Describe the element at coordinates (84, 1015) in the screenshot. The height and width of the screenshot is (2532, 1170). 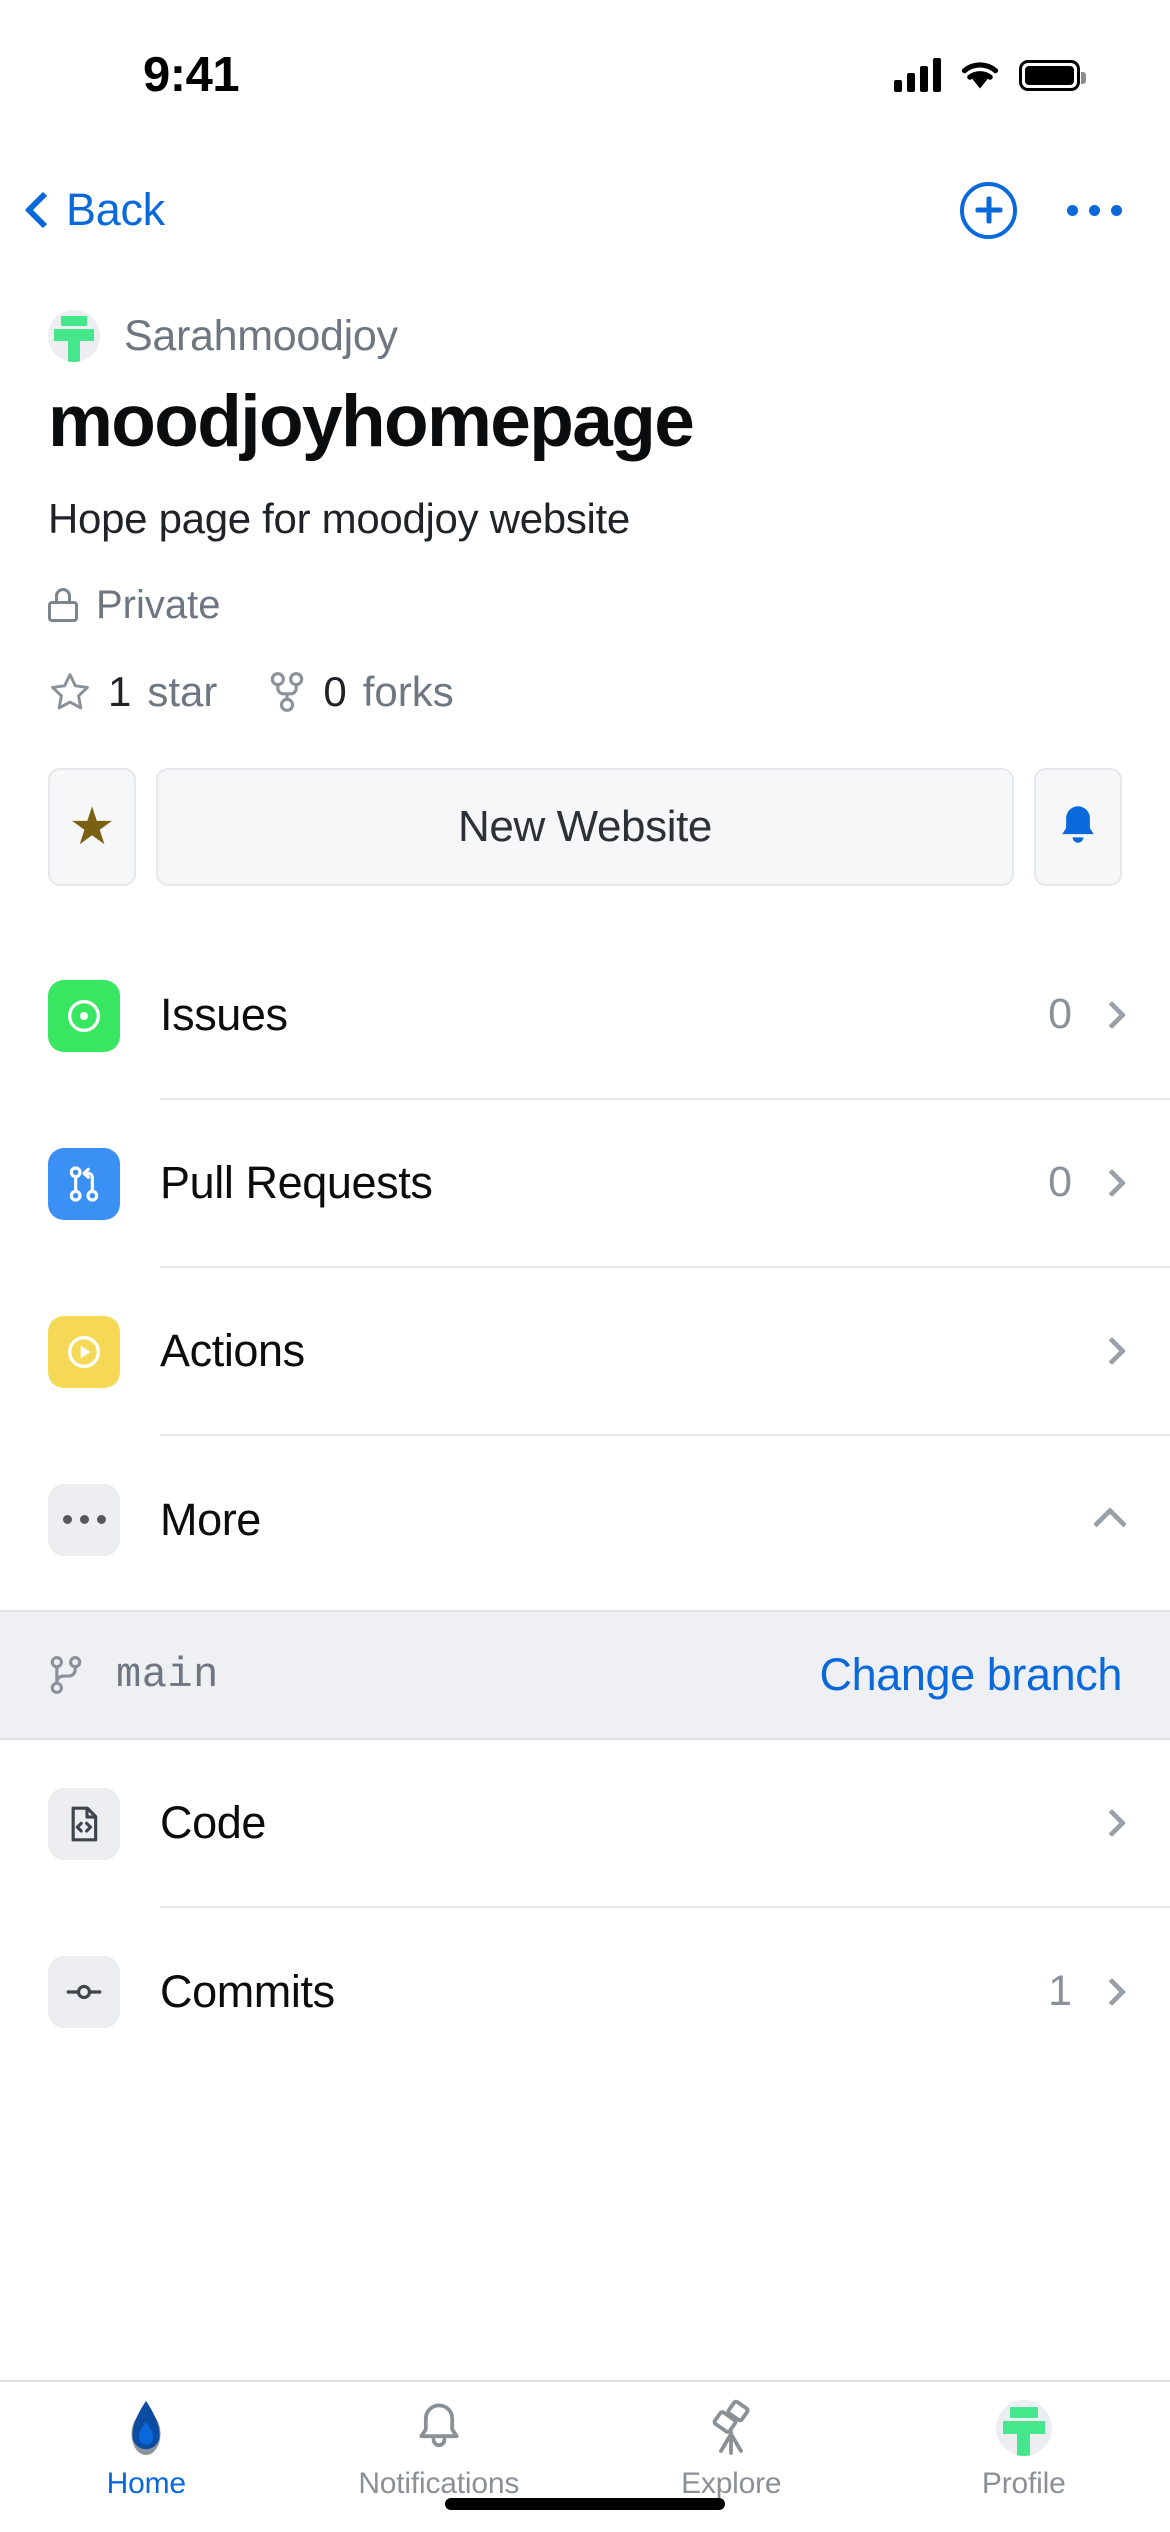
I see `issue-opened-icon` at that location.